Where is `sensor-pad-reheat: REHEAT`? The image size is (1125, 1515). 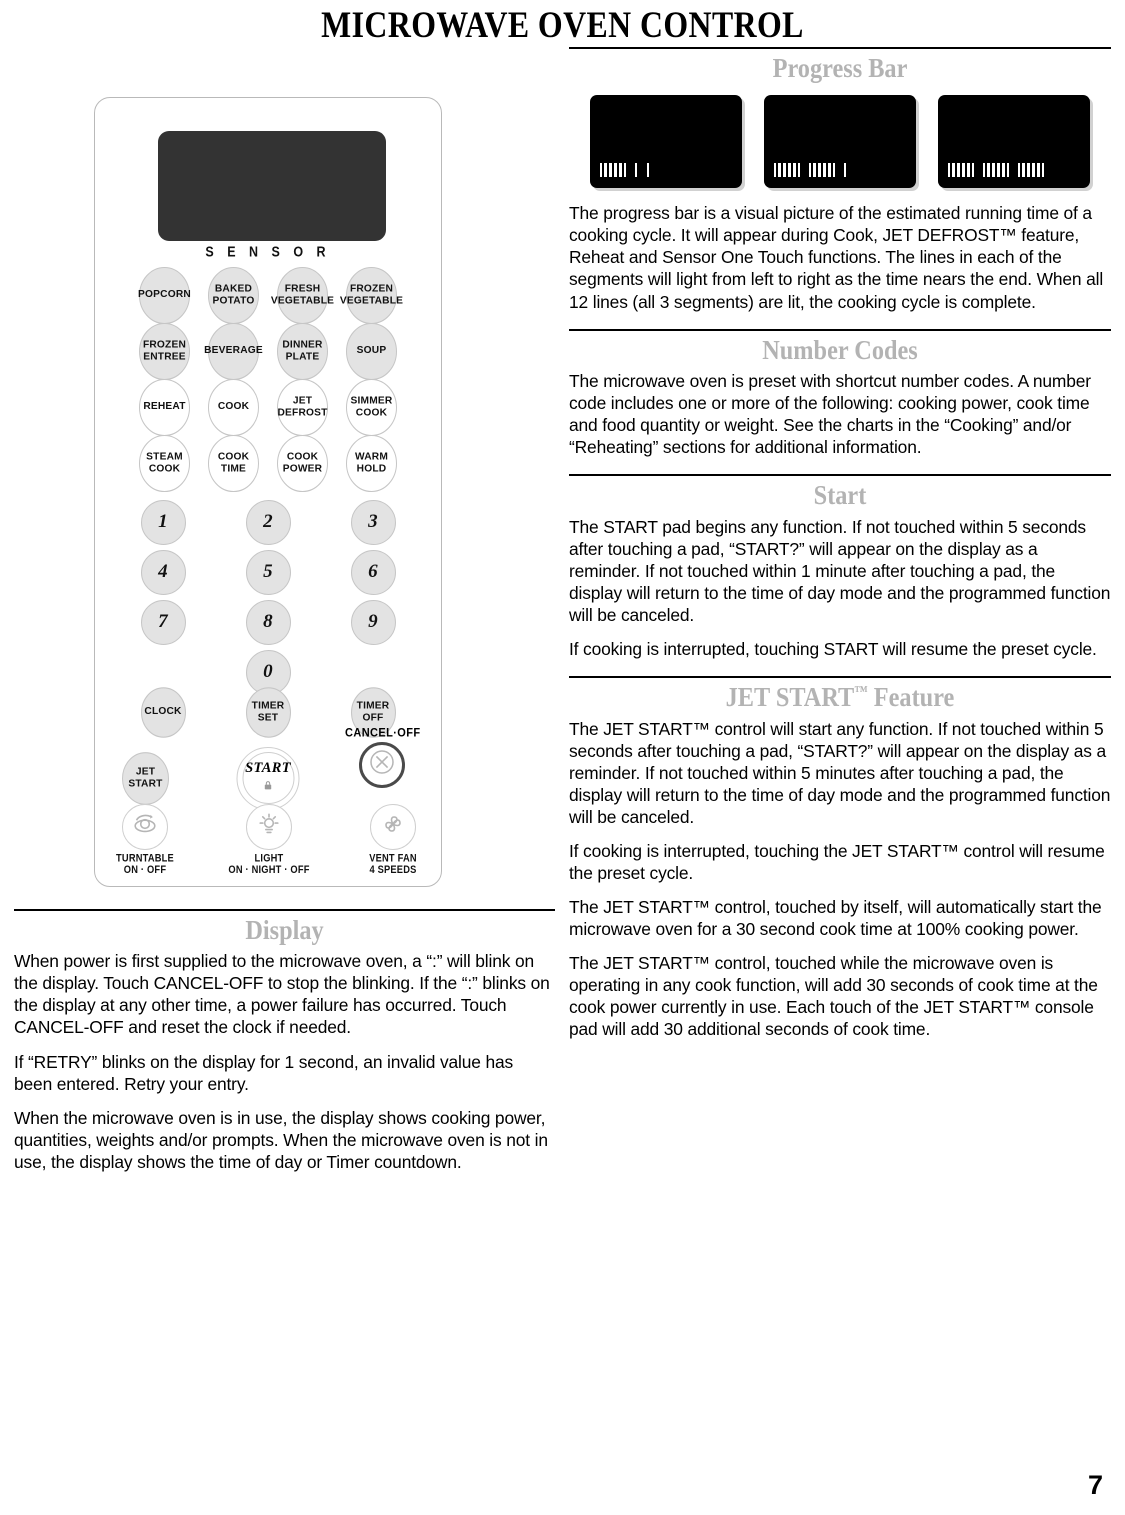 sensor-pad-reheat: REHEAT is located at coordinates (164, 407).